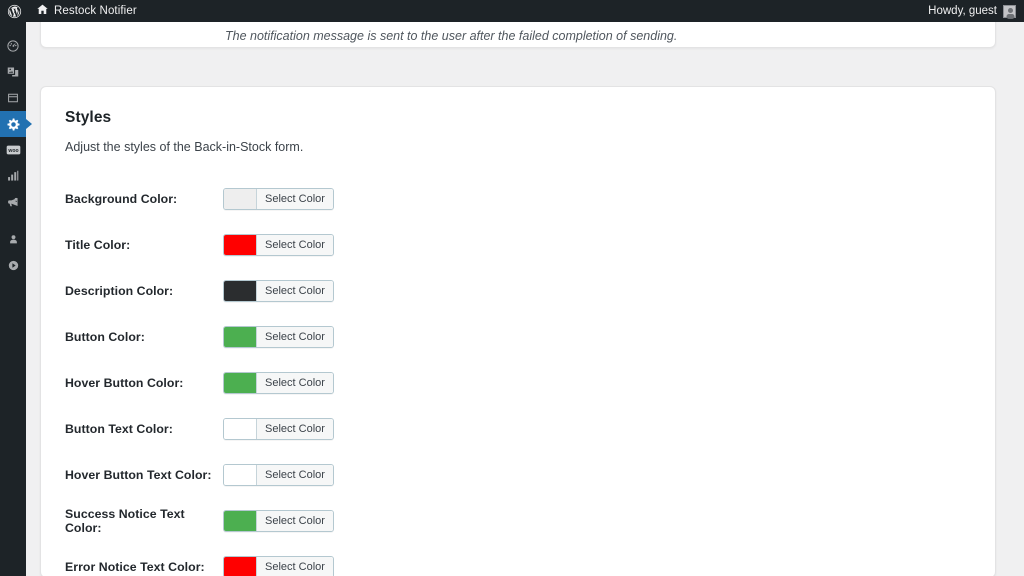 Image resolution: width=1024 pixels, height=576 pixels. Describe the element at coordinates (512, 11) in the screenshot. I see `admin-bar: Restock Notifier Howdy, guest` at that location.